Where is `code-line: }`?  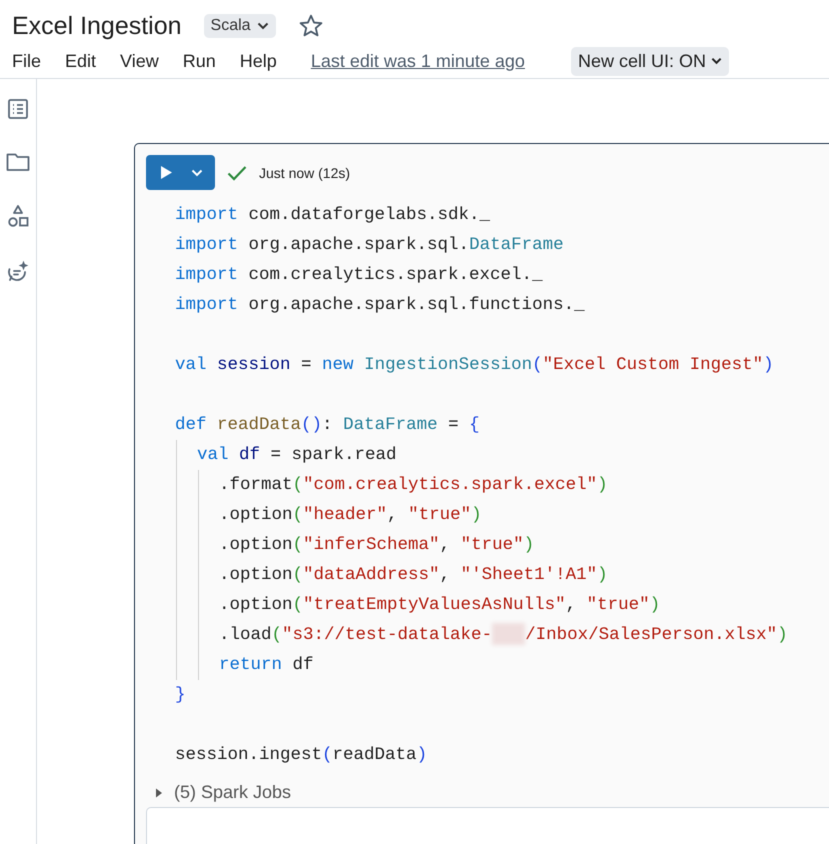
code-line: } is located at coordinates (181, 695).